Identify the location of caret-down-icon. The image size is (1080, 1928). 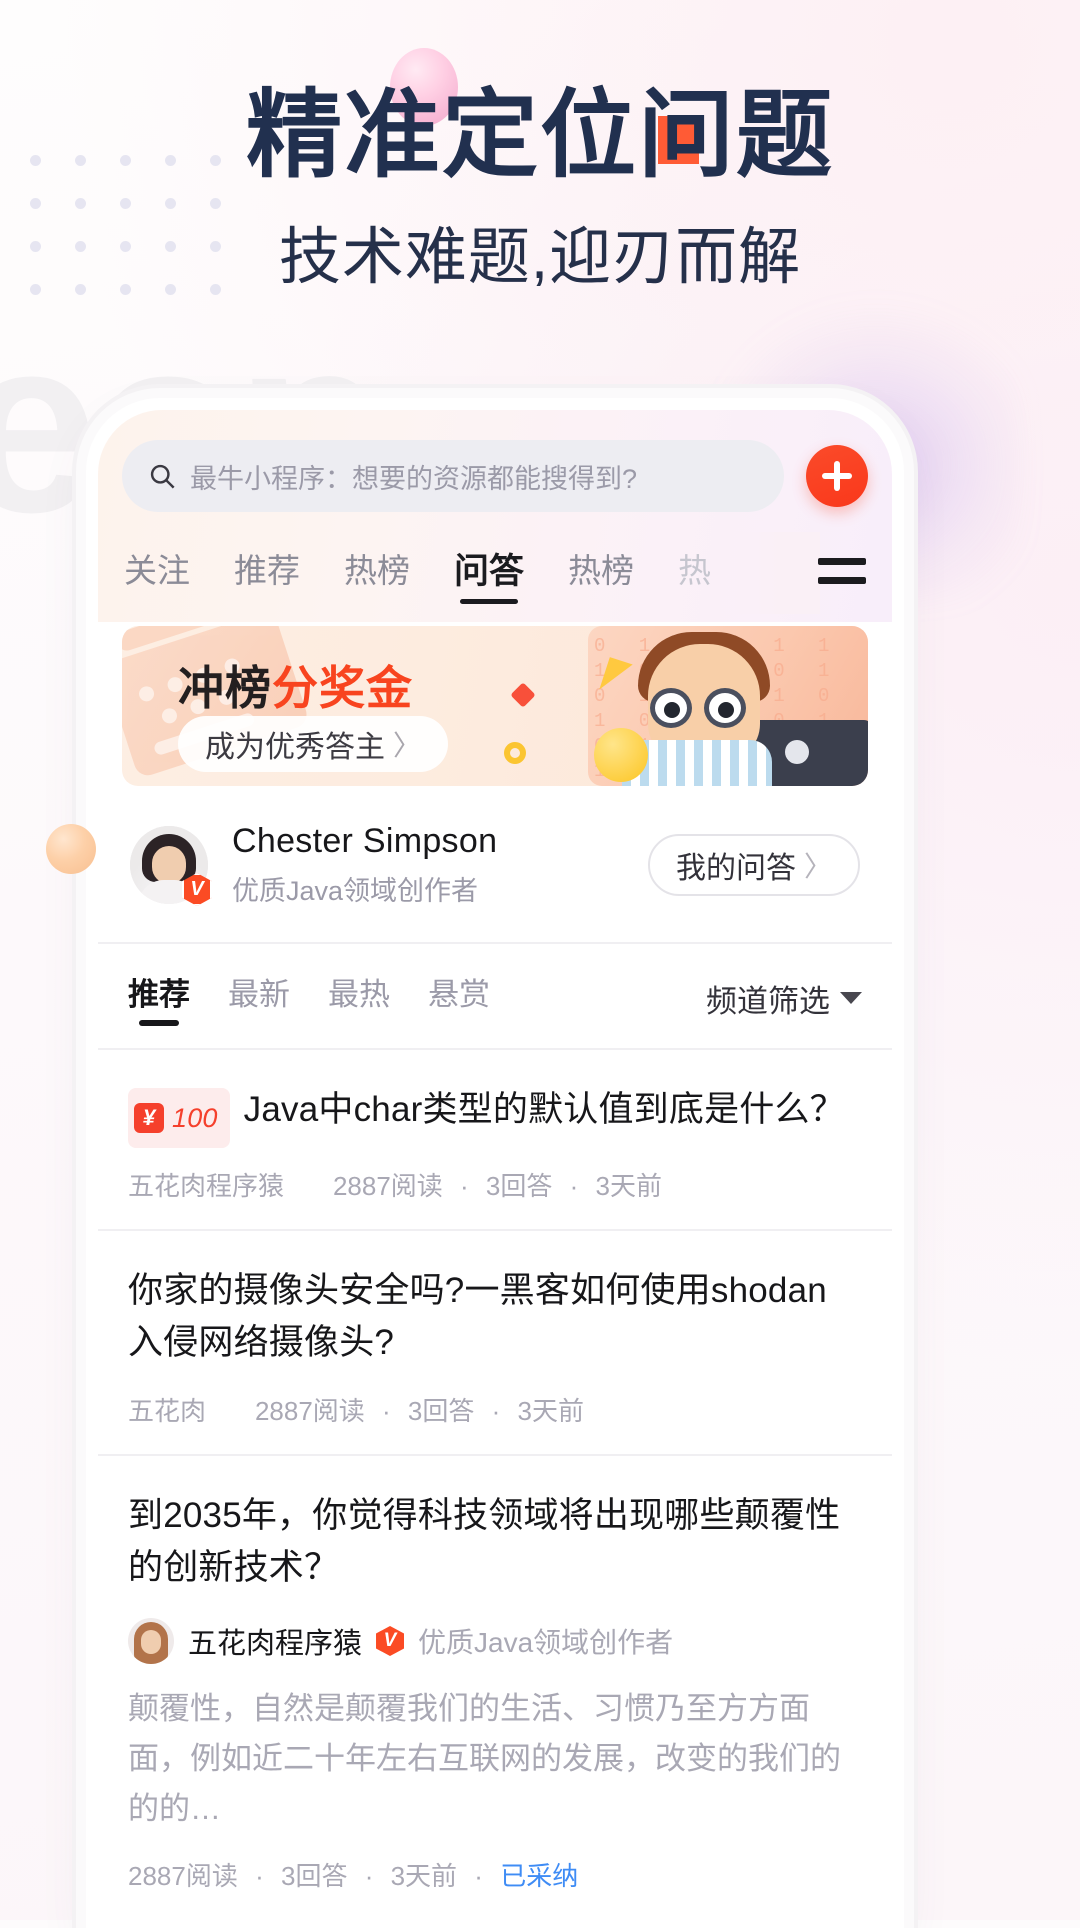
(851, 998).